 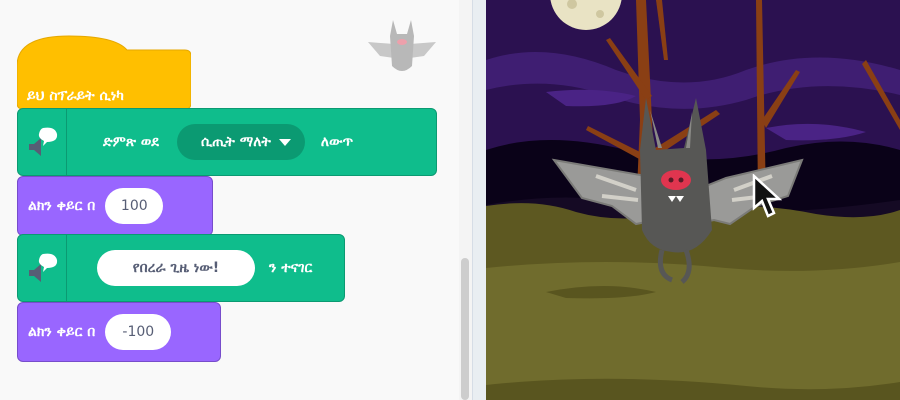 I want to click on set-sound-effect-block: ድምጽ ወደ ሲጢት ማለት ለውጥ, so click(x=227, y=142).